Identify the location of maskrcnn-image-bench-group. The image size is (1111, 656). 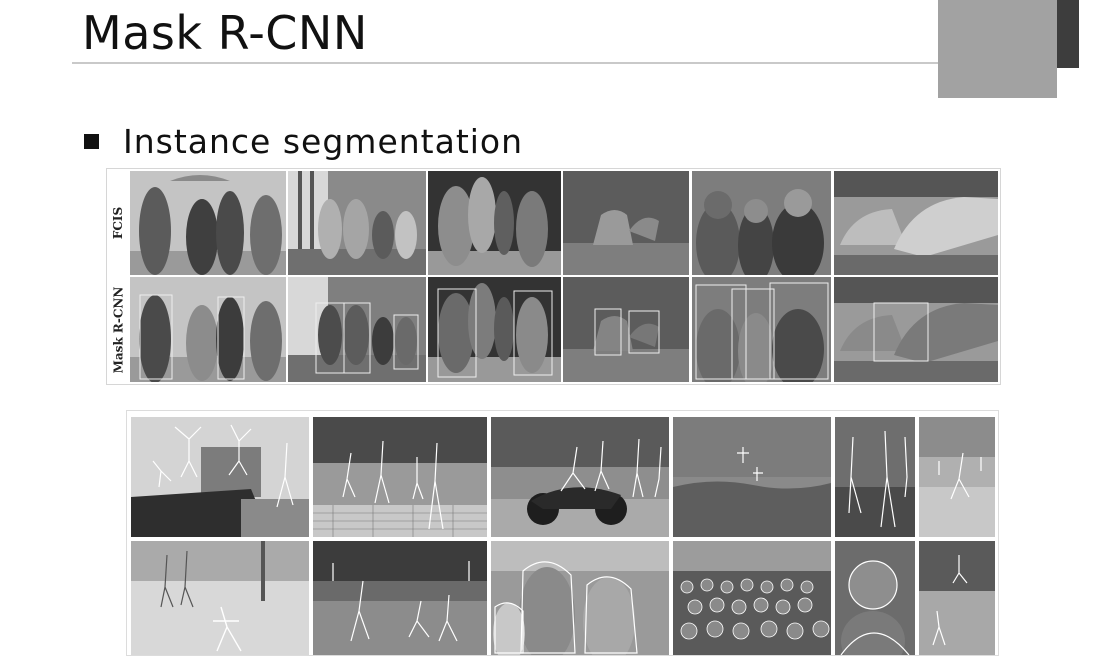
(357, 329).